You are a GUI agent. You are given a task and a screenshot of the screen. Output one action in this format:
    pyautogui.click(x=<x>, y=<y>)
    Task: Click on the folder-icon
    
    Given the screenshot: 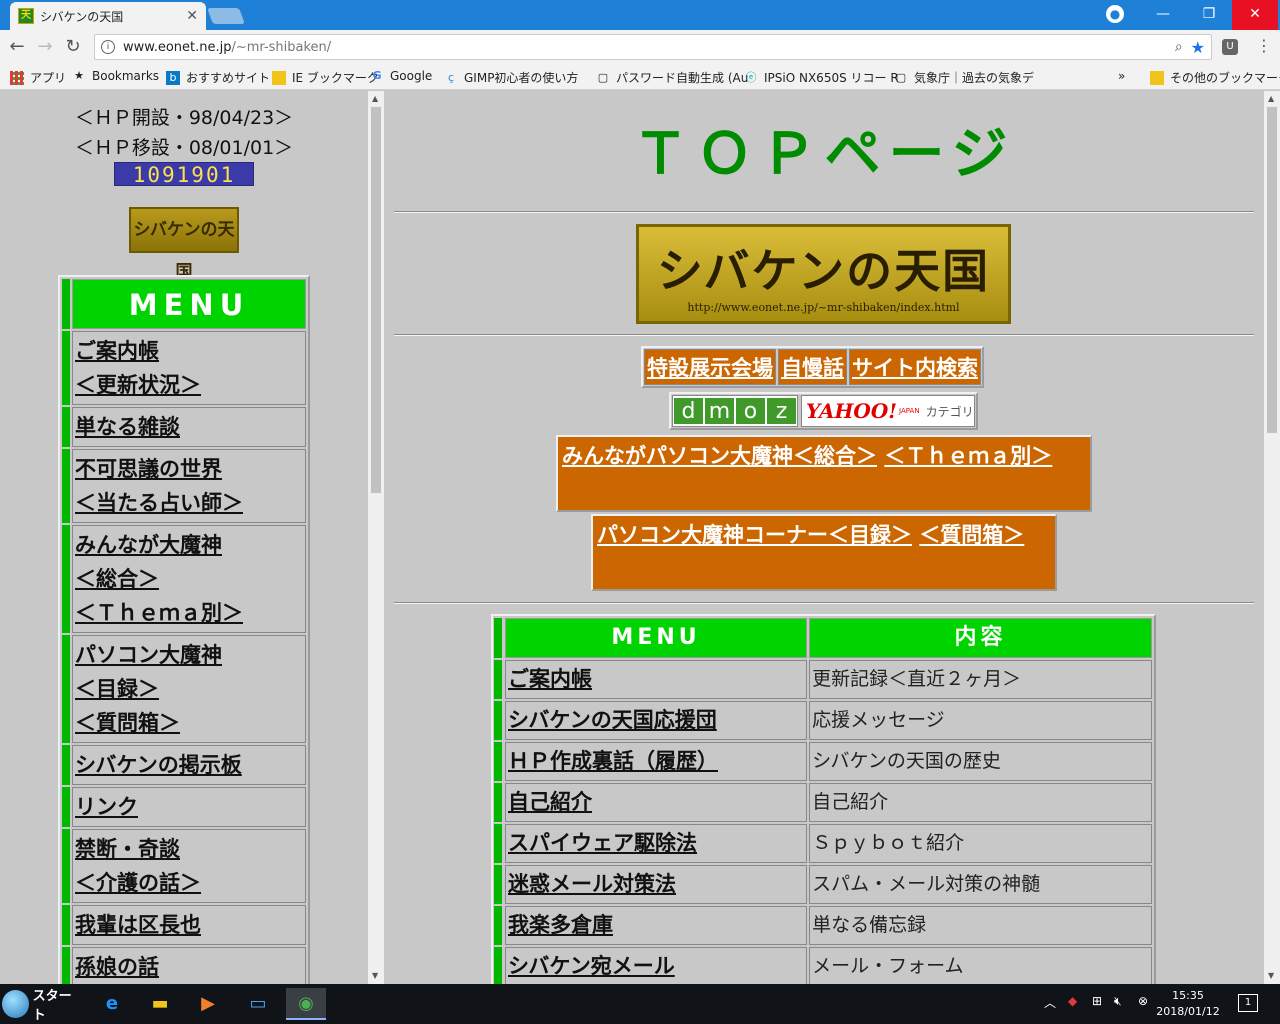 What is the action you would take?
    pyautogui.click(x=1157, y=77)
    